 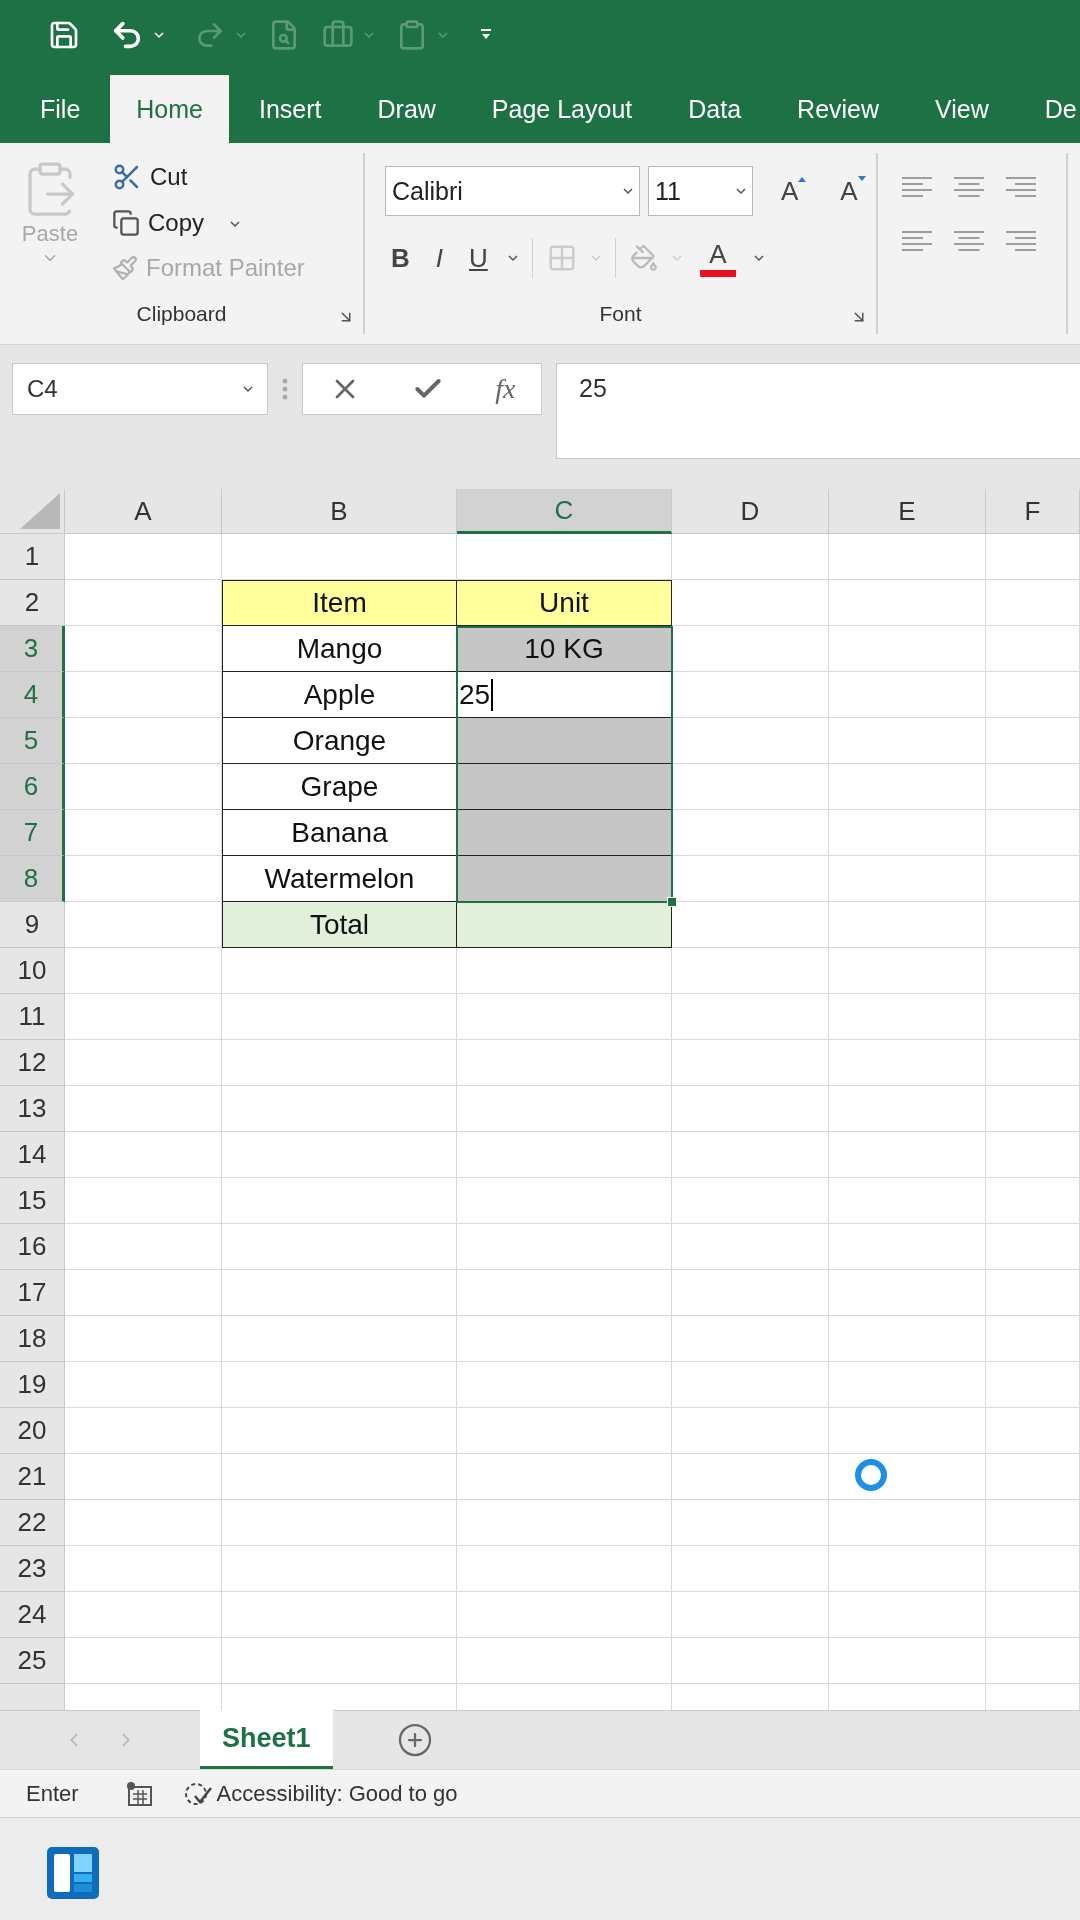 What do you see at coordinates (32, 1063) in the screenshot?
I see `row-header: 12` at bounding box center [32, 1063].